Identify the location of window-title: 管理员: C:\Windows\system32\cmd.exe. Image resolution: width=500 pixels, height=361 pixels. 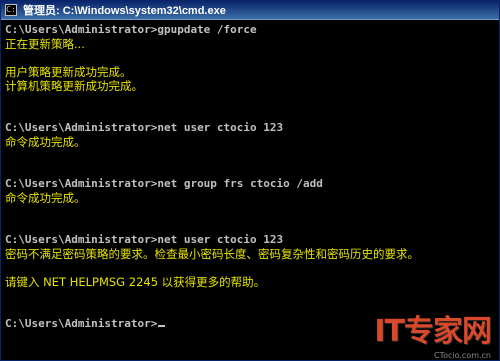
(124, 11).